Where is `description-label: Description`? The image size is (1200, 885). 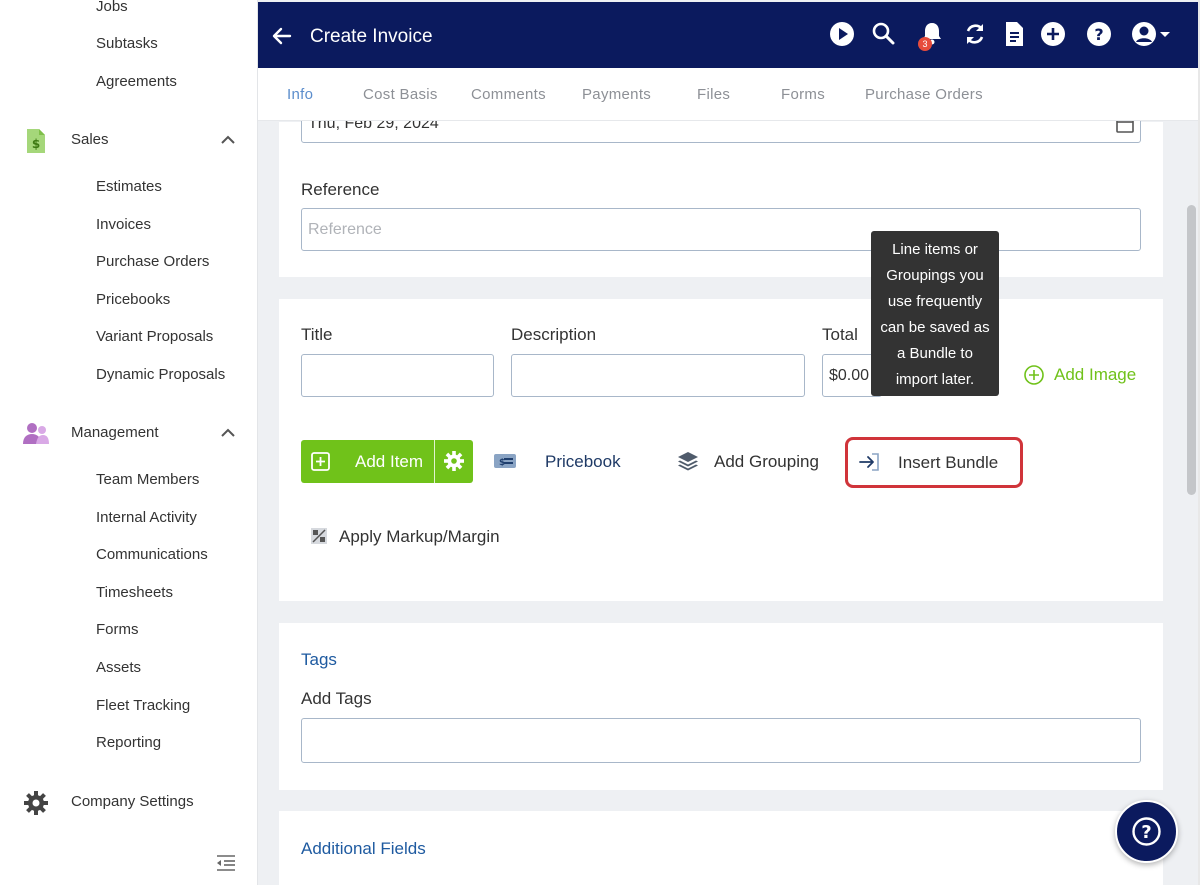 description-label: Description is located at coordinates (554, 334).